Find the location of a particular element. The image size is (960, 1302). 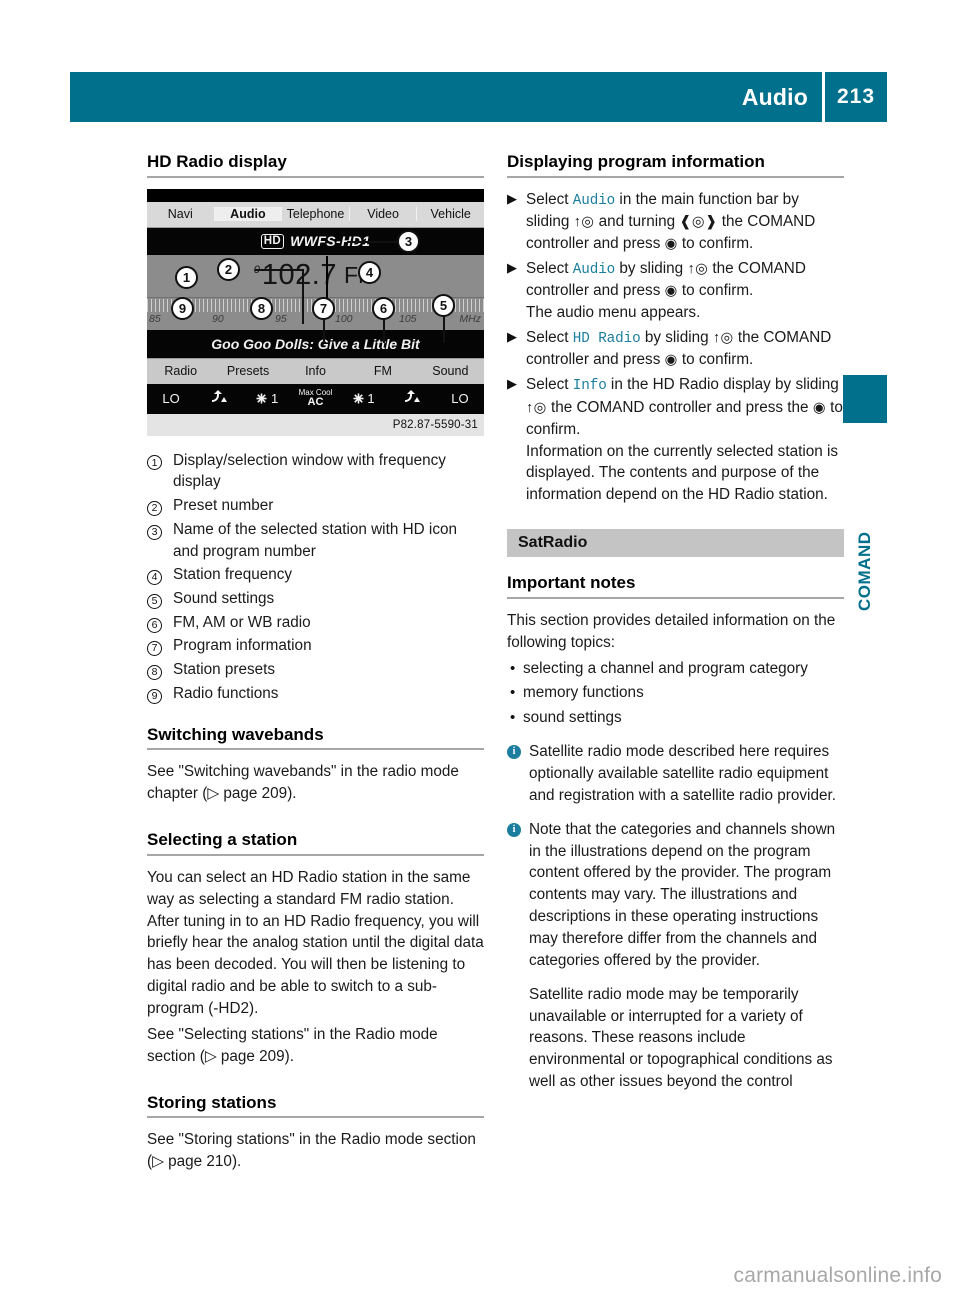

st-page-ref: page 210 is located at coordinates (198, 1161).